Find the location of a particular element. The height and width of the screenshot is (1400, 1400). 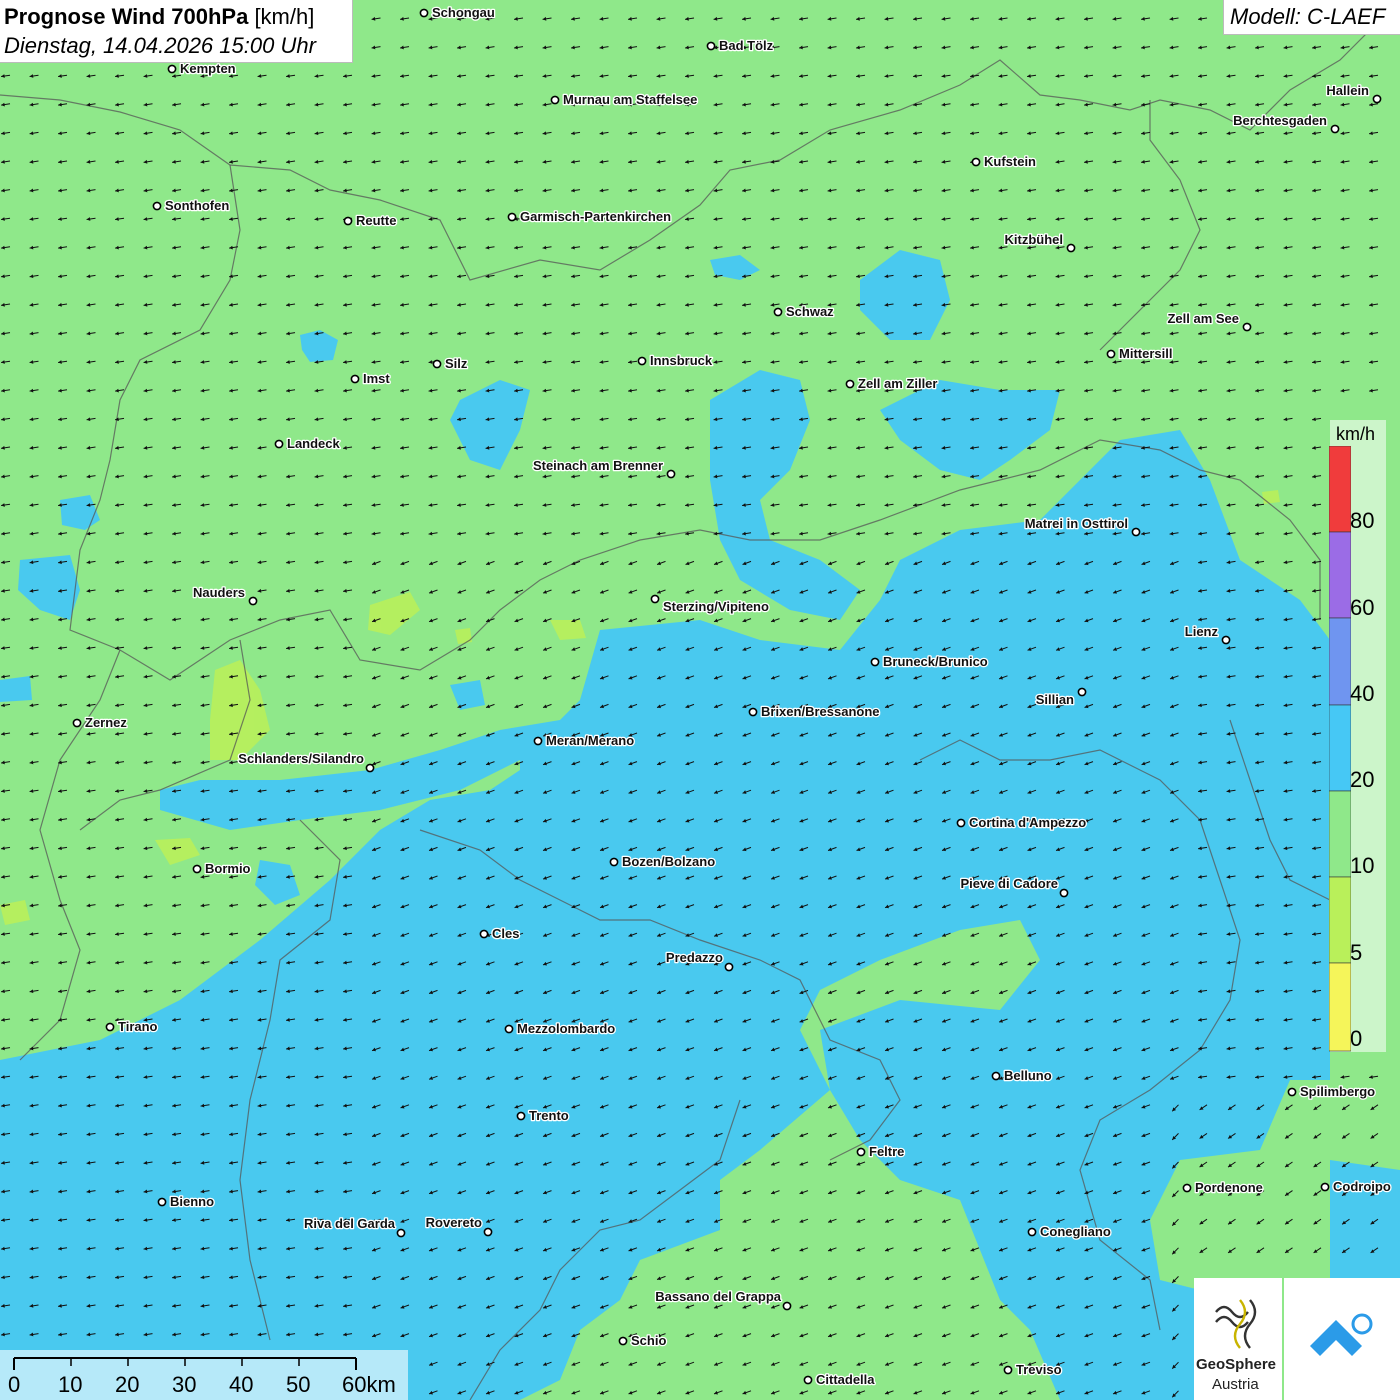

legend-label-20: 20 is located at coordinates (1362, 779).